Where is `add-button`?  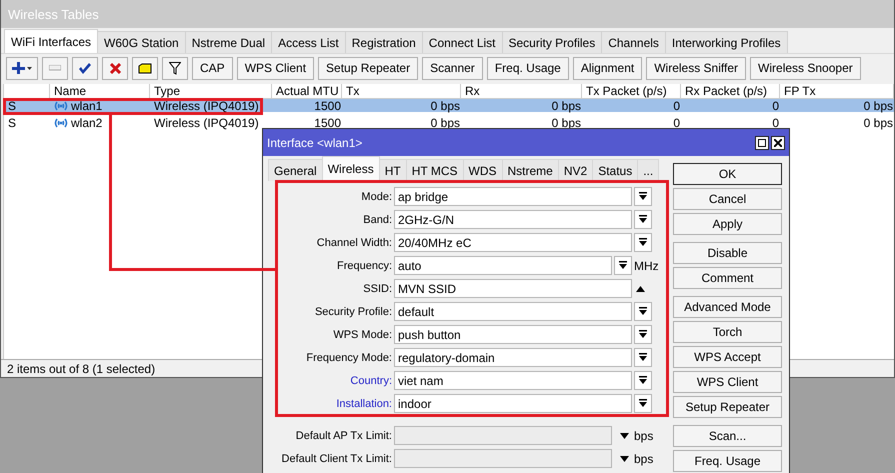
add-button is located at coordinates (22, 68).